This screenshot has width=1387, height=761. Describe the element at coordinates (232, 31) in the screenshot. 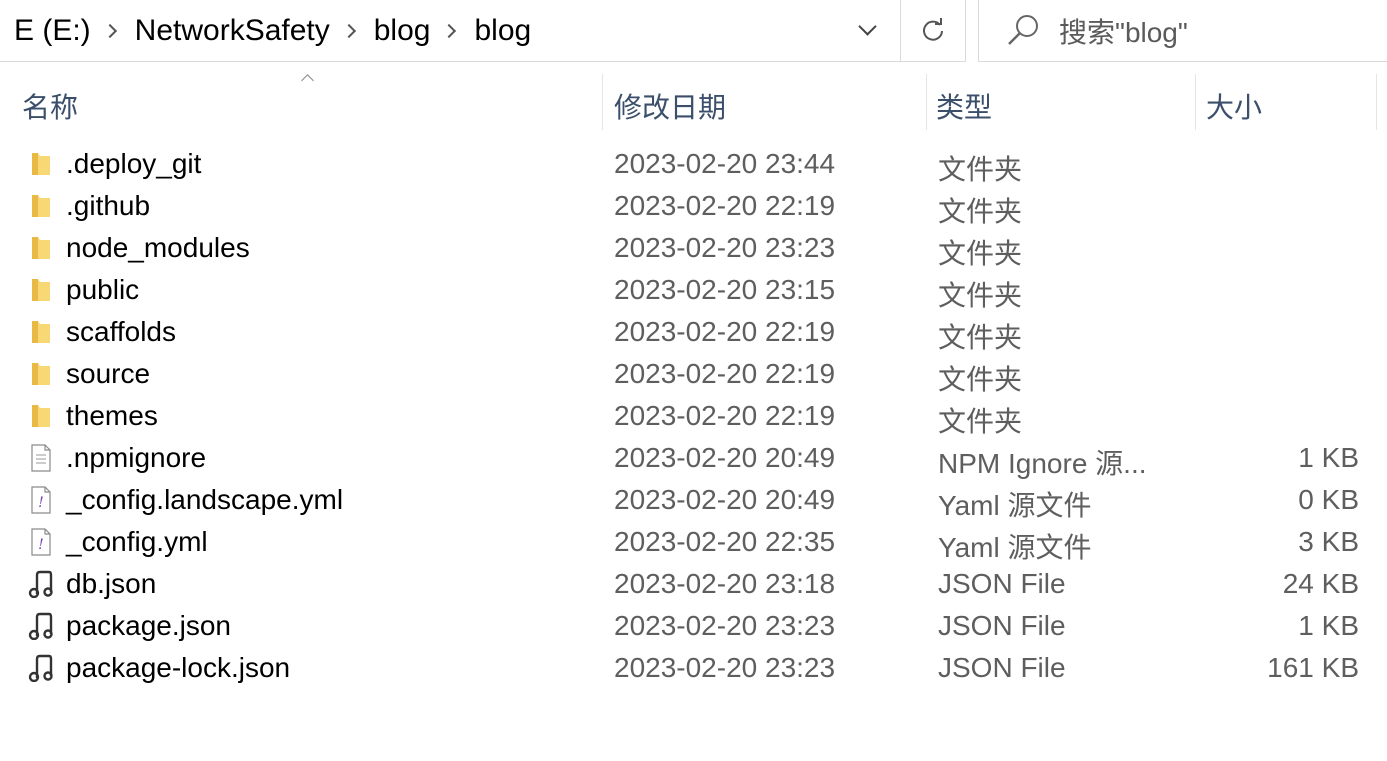

I see `breadcrumb-item-networksafety: NetworkSafety` at that location.